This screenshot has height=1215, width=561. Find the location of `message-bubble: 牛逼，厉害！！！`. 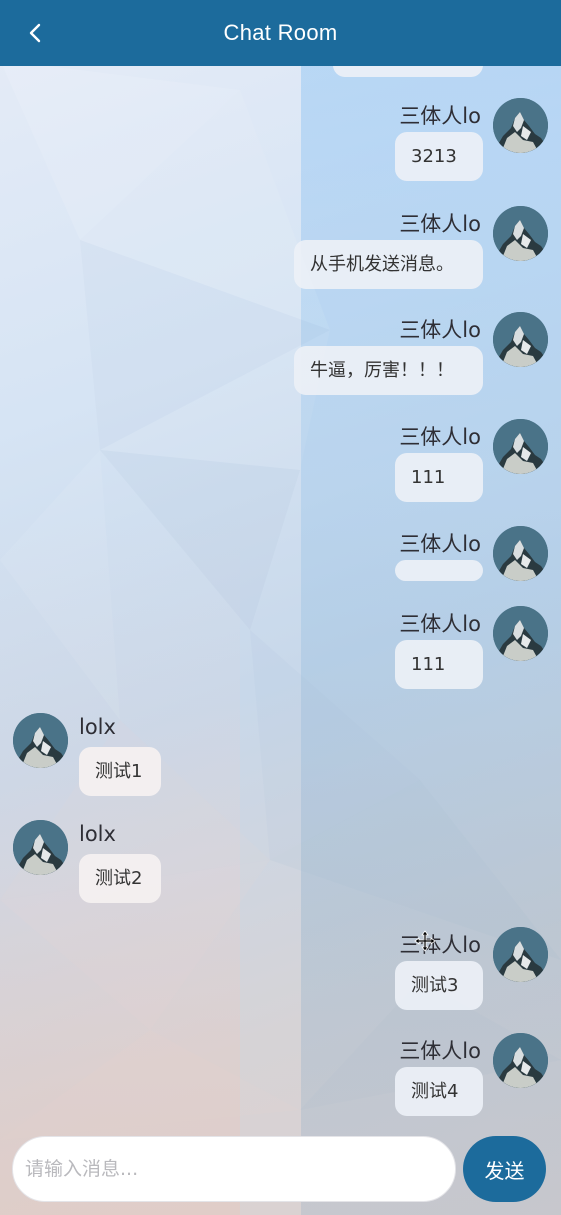

message-bubble: 牛逼，厉害！！！ is located at coordinates (388, 370).